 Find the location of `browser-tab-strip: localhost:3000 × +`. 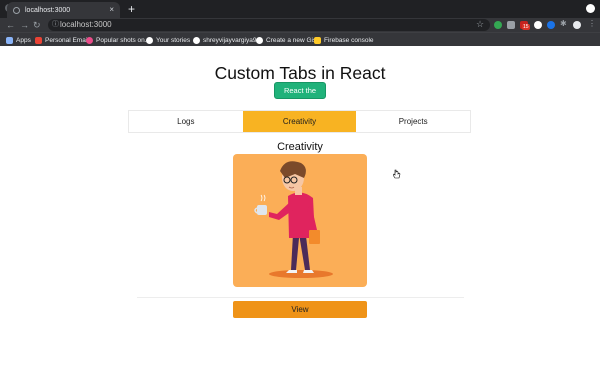

browser-tab-strip: localhost:3000 × + is located at coordinates (300, 9).